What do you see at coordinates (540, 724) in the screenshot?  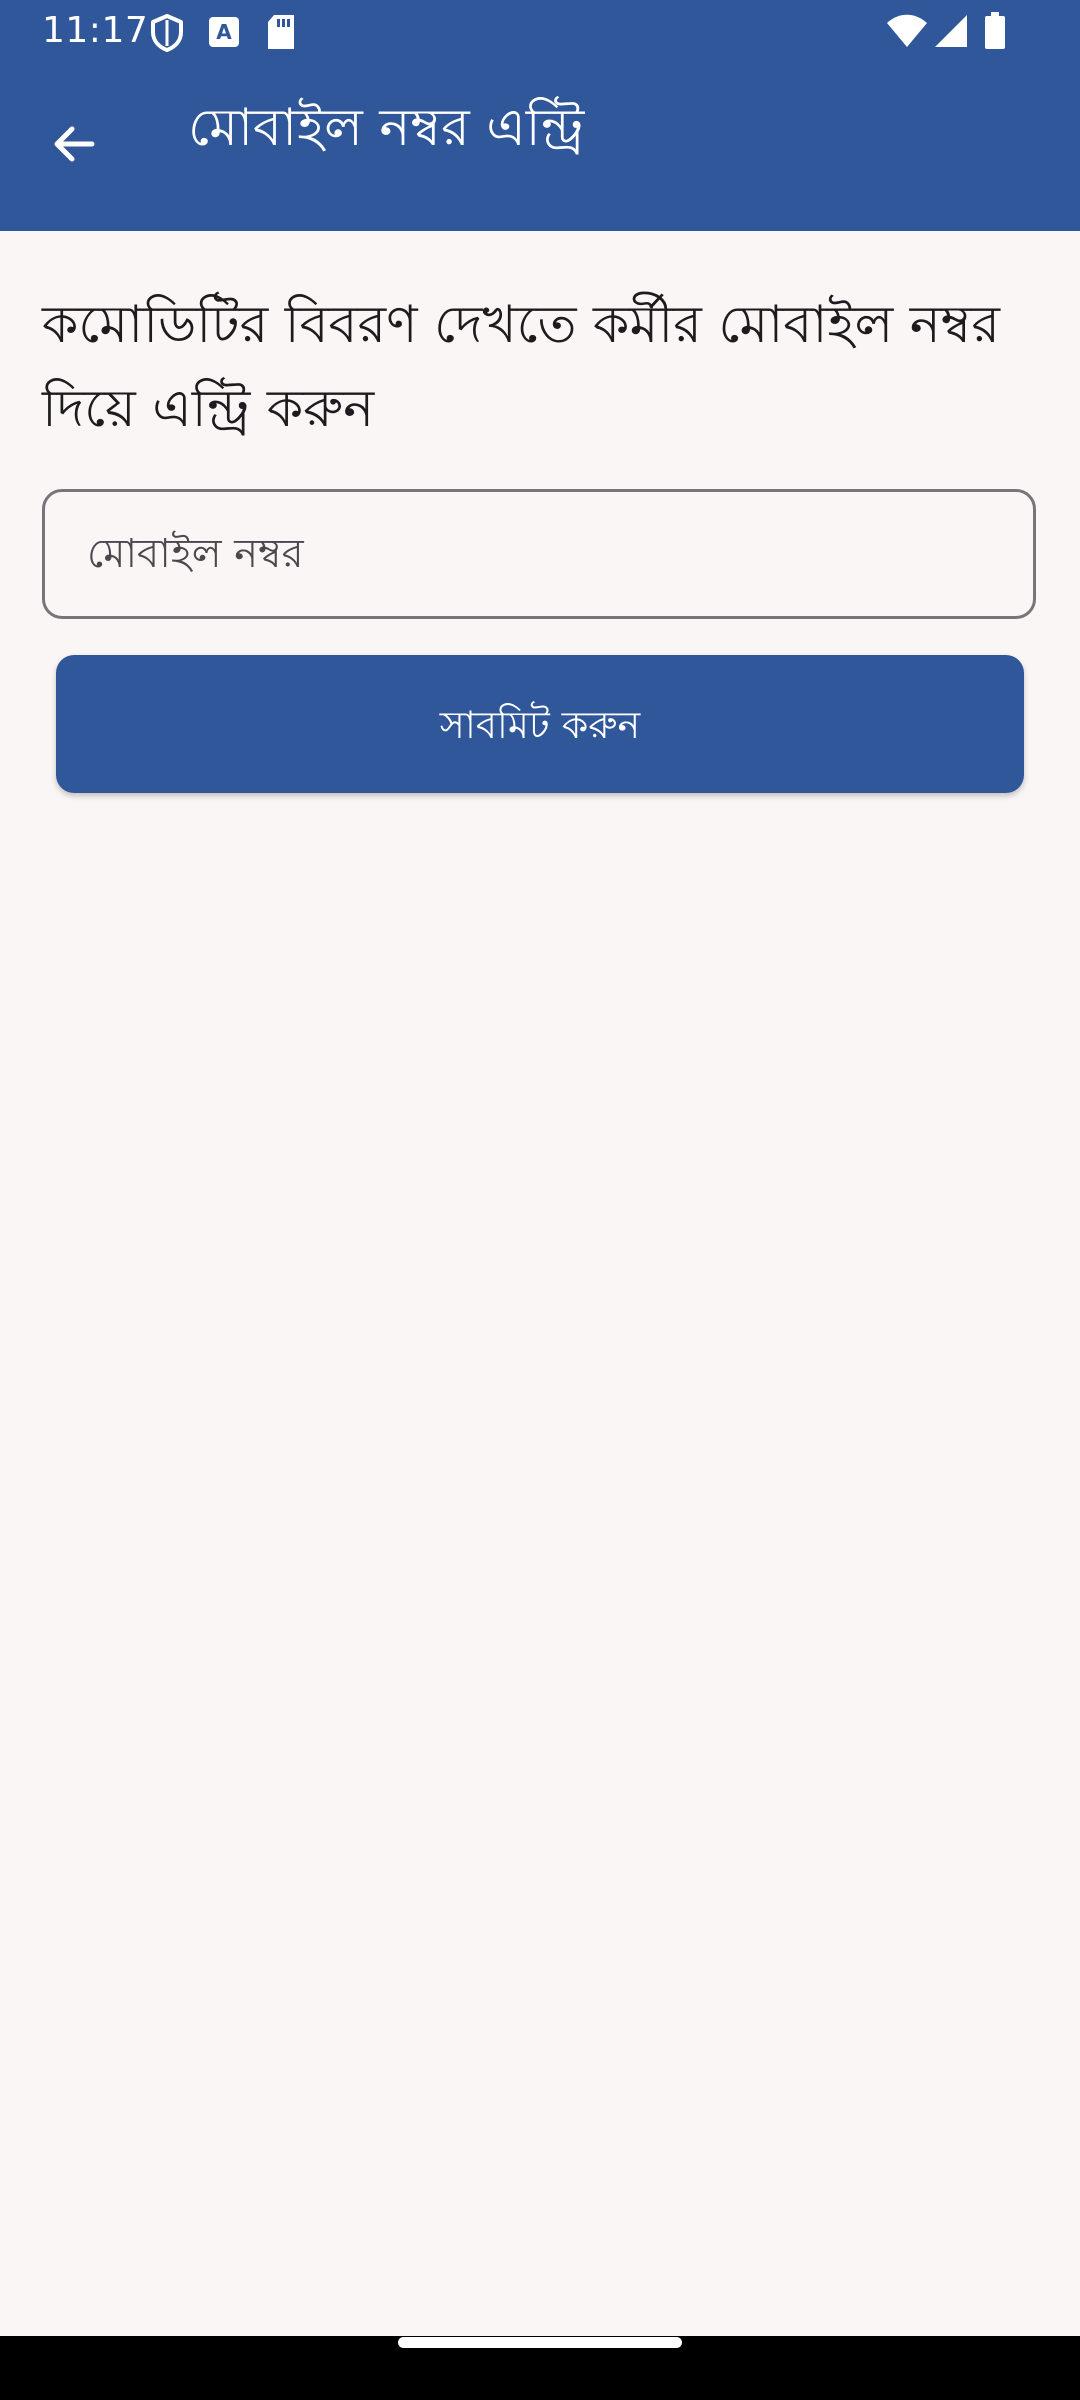 I see `submit-button: সাবমিট করুন` at bounding box center [540, 724].